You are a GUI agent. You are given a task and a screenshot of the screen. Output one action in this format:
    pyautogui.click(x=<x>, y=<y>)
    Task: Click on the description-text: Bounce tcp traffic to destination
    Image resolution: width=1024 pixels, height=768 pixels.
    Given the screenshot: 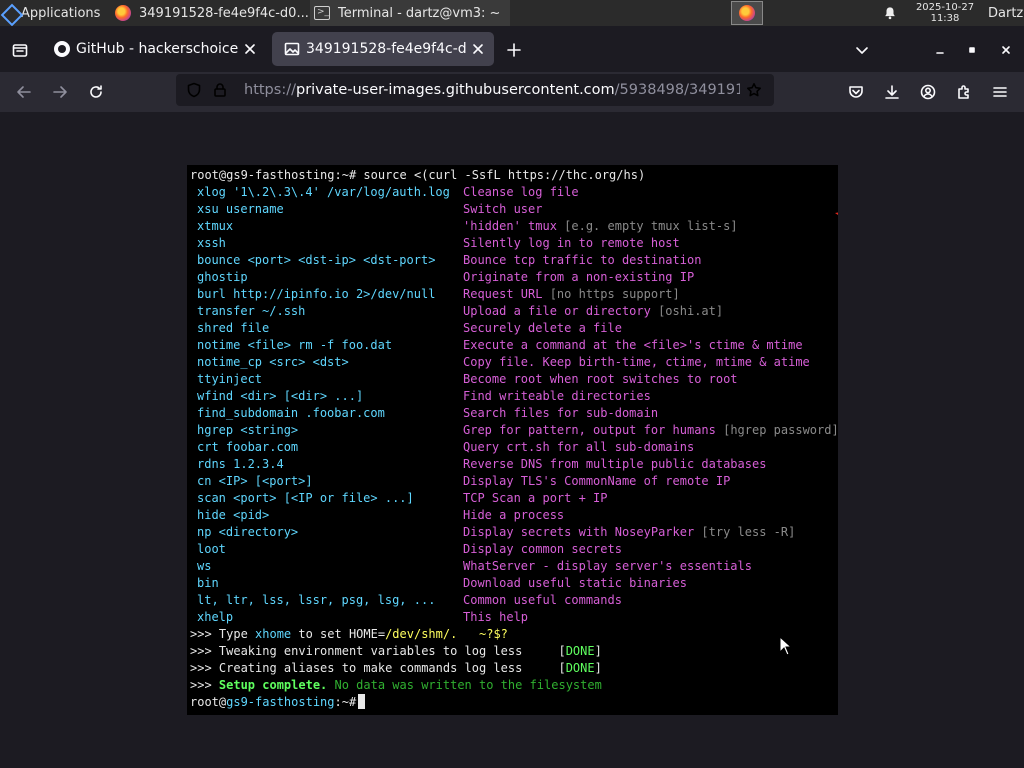 What is the action you would take?
    pyautogui.click(x=582, y=260)
    